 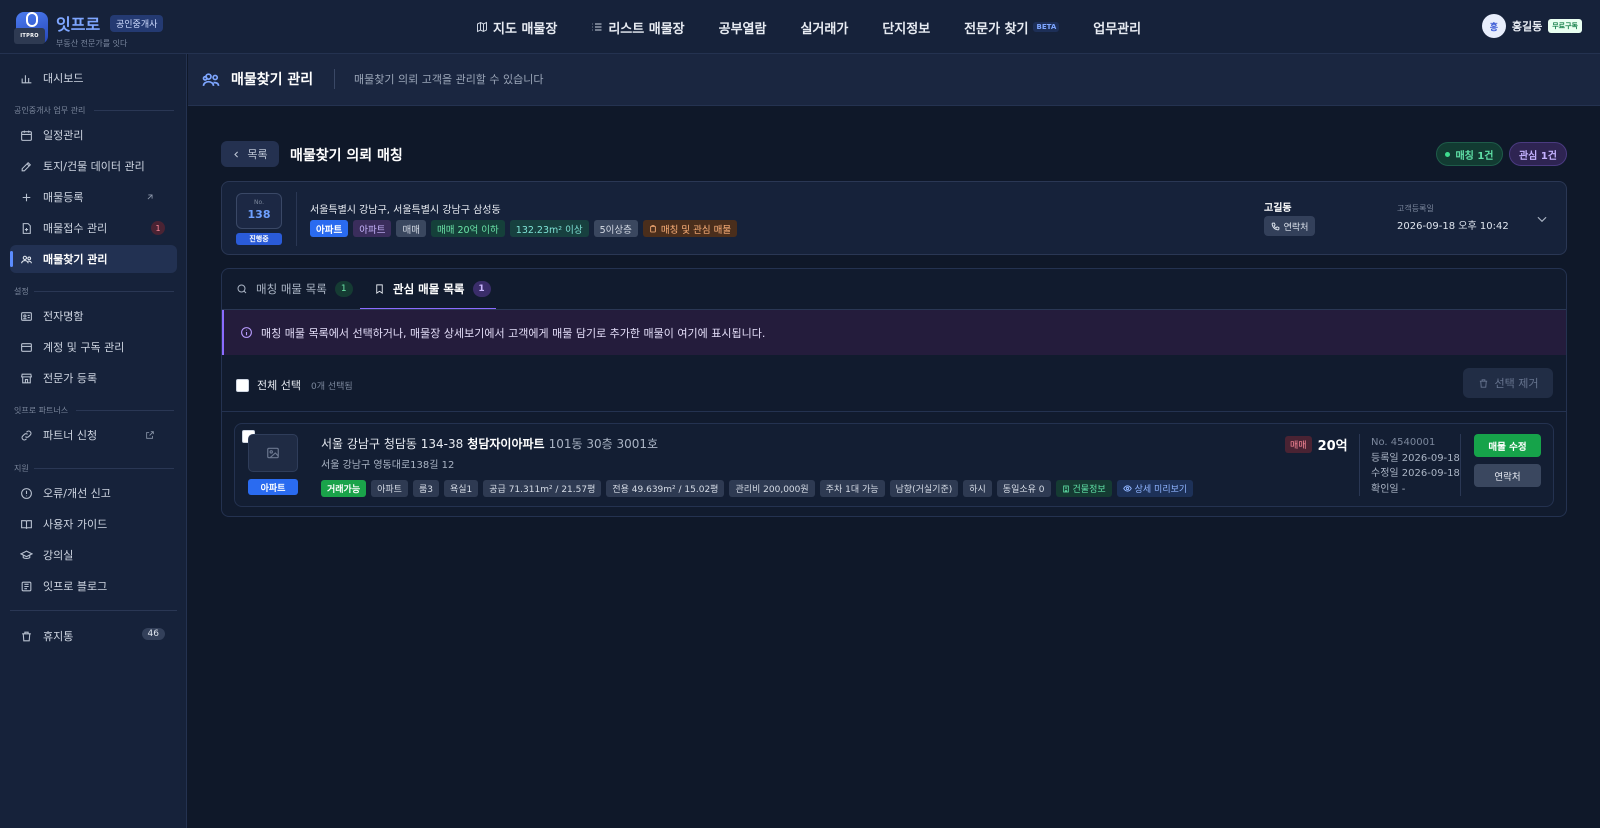 I want to click on tag-availability: 거래가능, so click(x=344, y=488).